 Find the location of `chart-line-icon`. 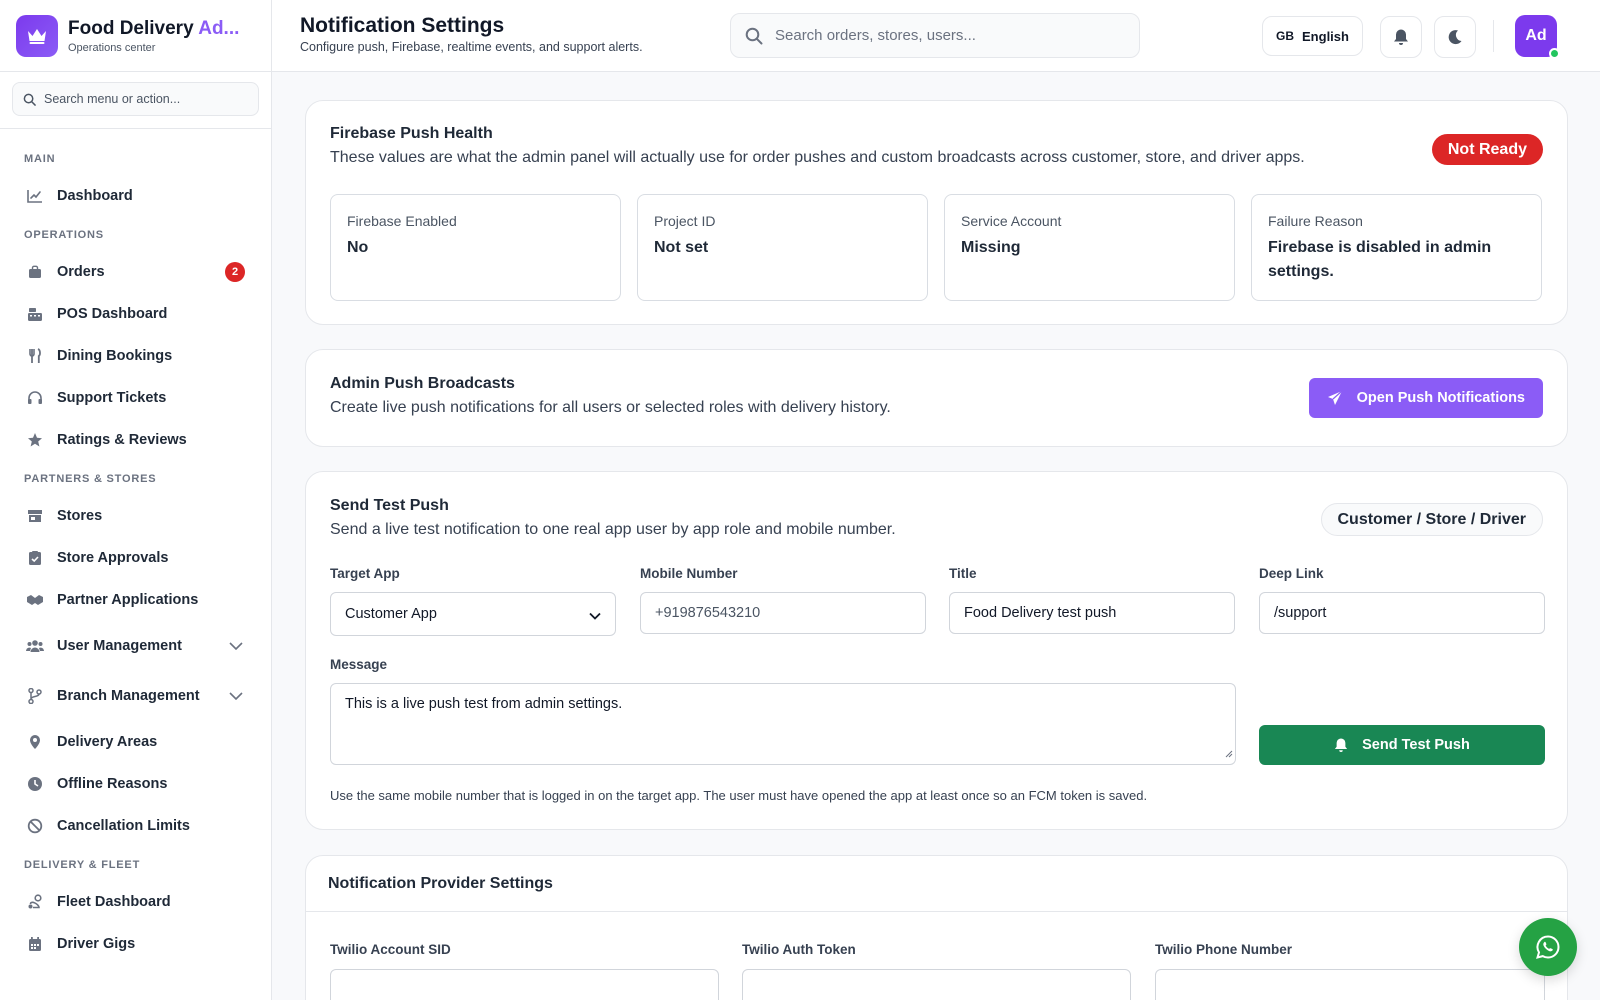

chart-line-icon is located at coordinates (35, 196).